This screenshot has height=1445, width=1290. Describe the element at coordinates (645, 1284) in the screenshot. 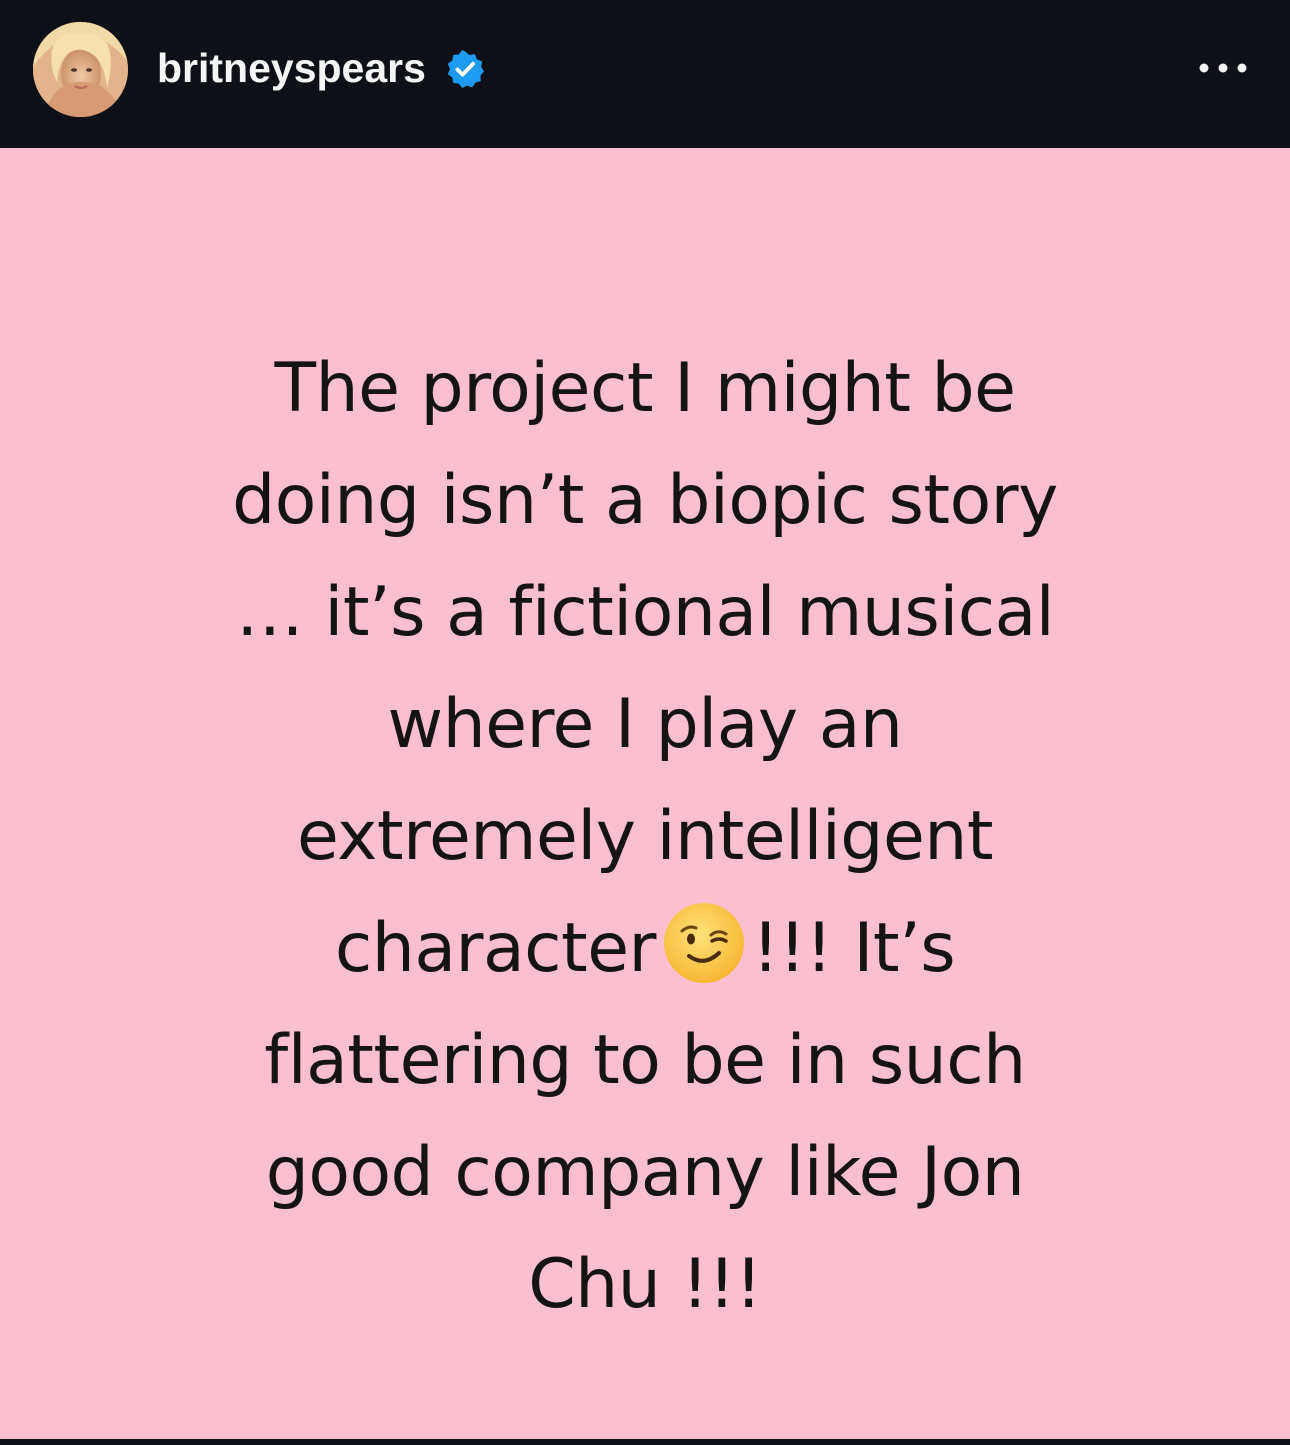

I see `text-line: Chu !!!` at that location.